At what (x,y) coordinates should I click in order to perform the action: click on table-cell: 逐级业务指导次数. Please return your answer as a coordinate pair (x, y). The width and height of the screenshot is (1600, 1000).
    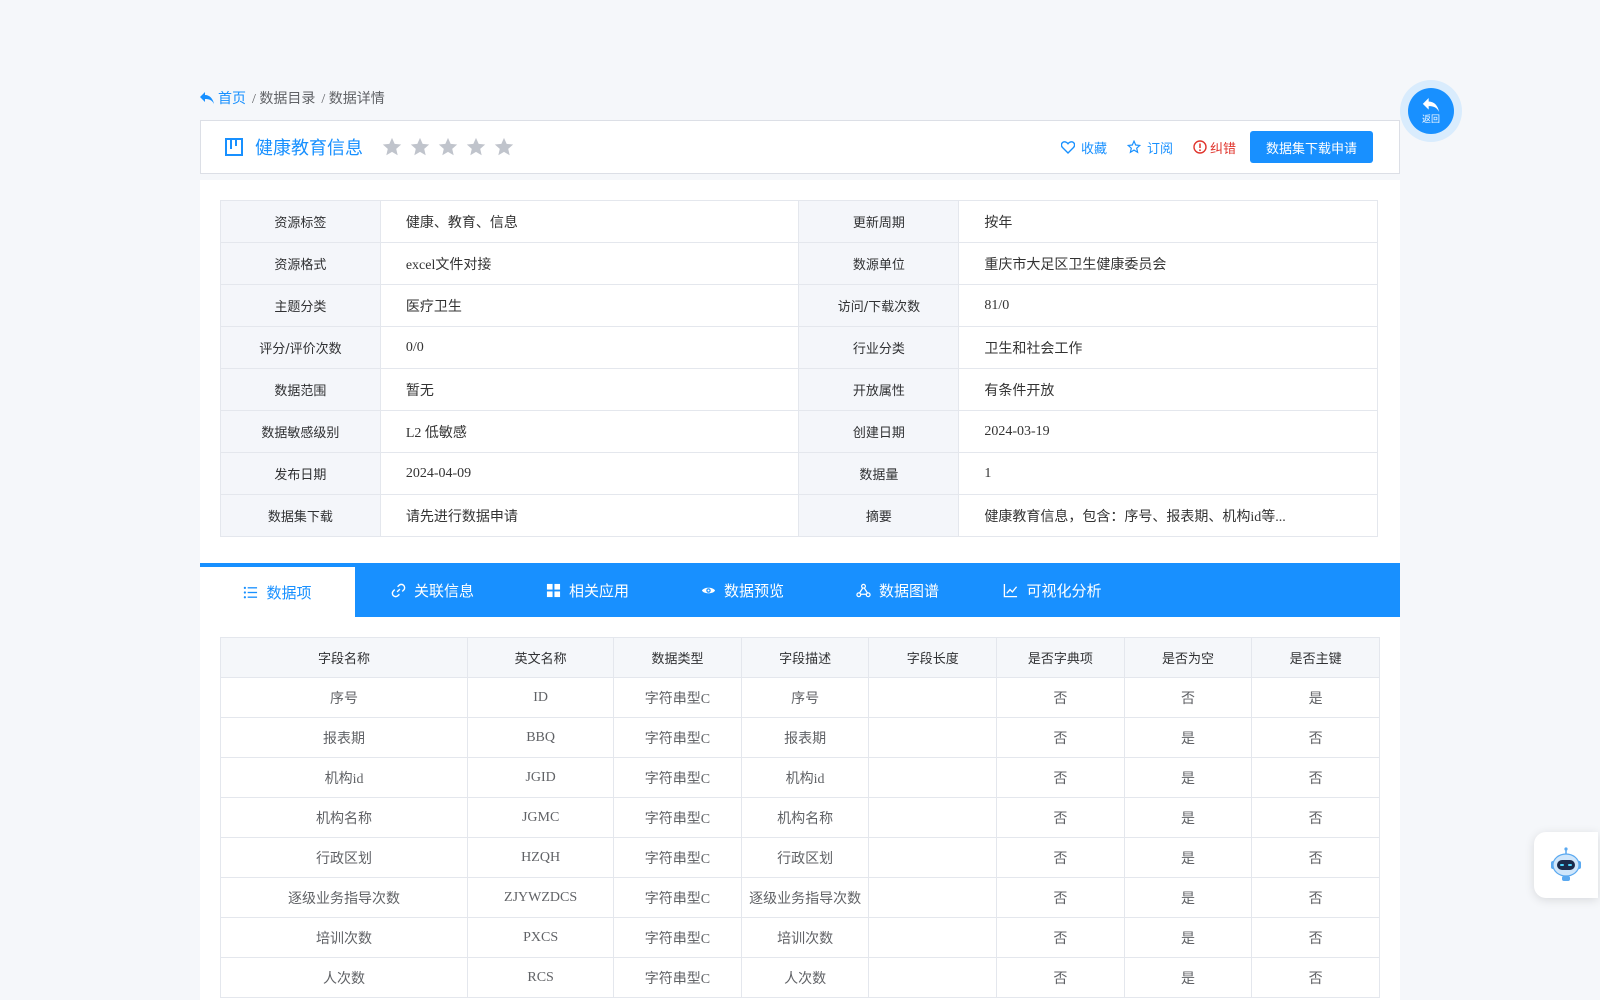
    Looking at the image, I should click on (344, 897).